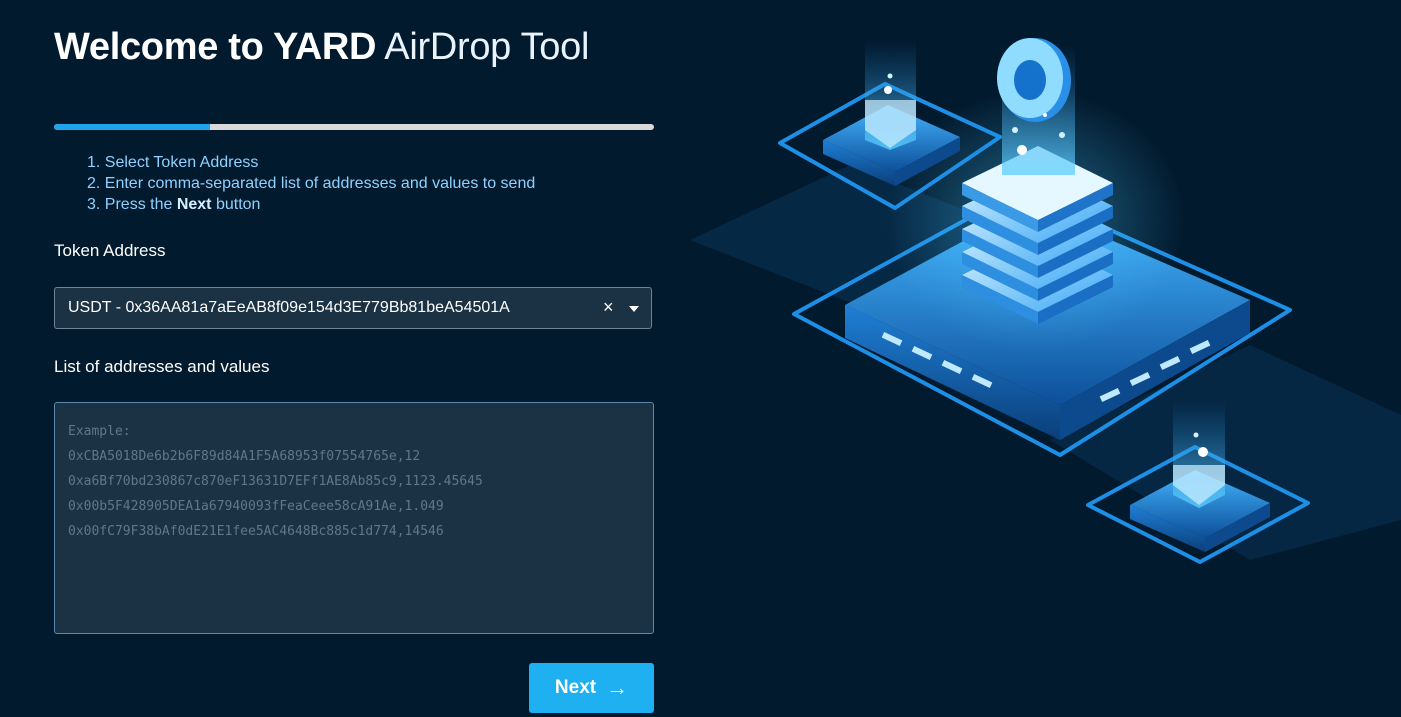 The height and width of the screenshot is (717, 1401). What do you see at coordinates (215, 47) in the screenshot?
I see `page-title-brand: Welcome to YARD` at bounding box center [215, 47].